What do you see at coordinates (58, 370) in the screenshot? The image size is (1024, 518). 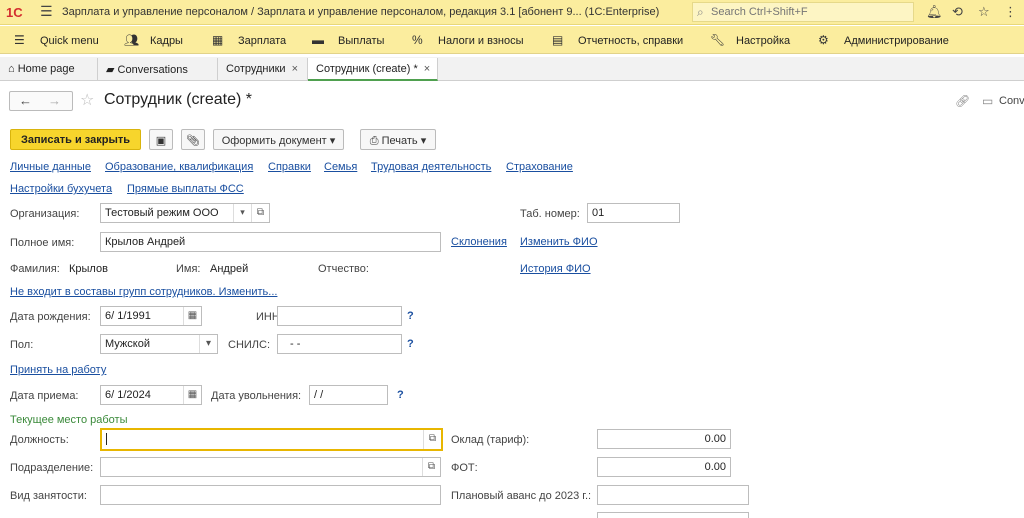 I see `link-hire: Принять на работу` at bounding box center [58, 370].